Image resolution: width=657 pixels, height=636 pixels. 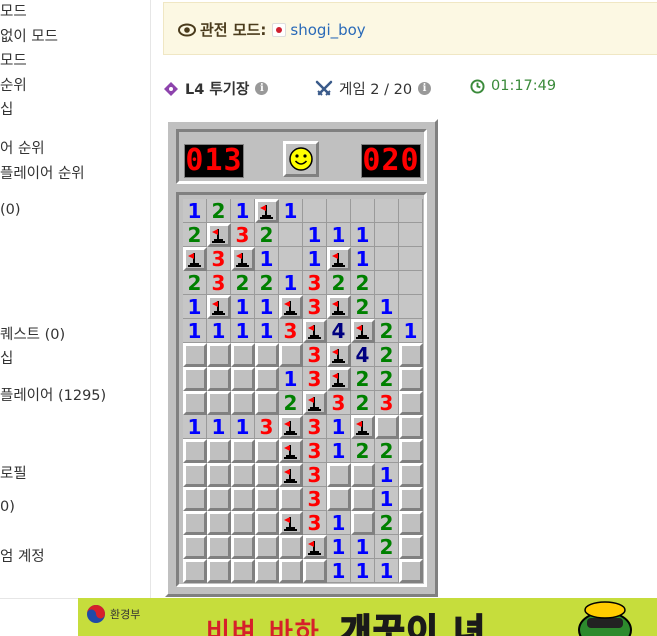 I want to click on sidebar-item-3: 순위, so click(x=13, y=86).